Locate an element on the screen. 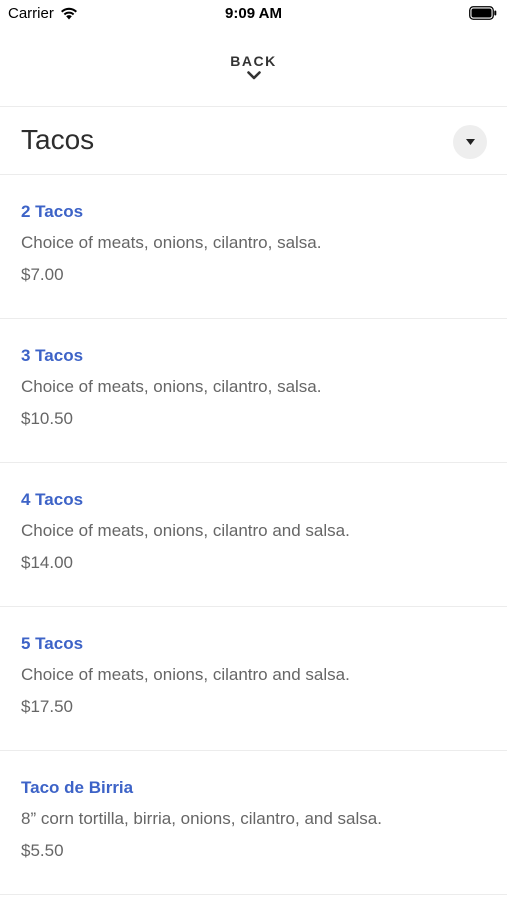  status-bar: Carrier 9:09 AM is located at coordinates (253, 15).